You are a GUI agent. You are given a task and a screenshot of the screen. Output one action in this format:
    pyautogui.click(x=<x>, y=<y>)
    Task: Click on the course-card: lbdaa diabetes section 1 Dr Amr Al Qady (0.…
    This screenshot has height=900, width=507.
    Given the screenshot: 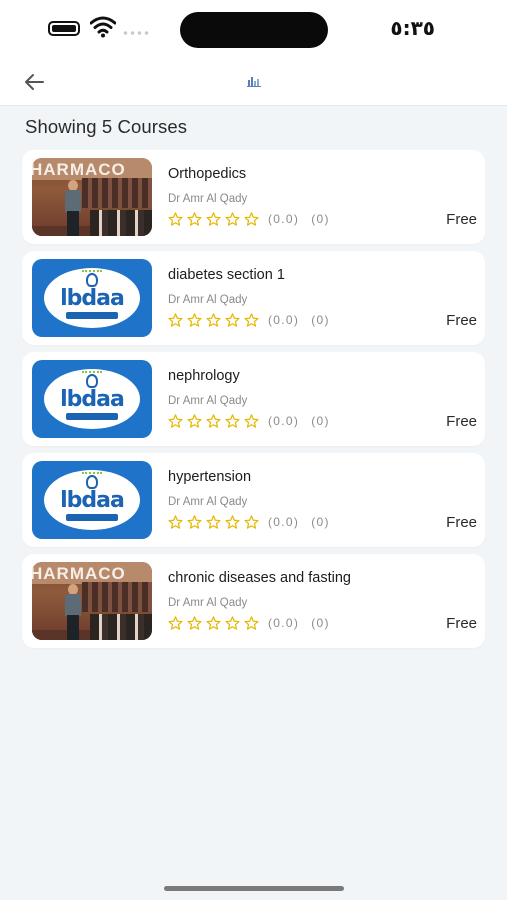 What is the action you would take?
    pyautogui.click(x=253, y=298)
    